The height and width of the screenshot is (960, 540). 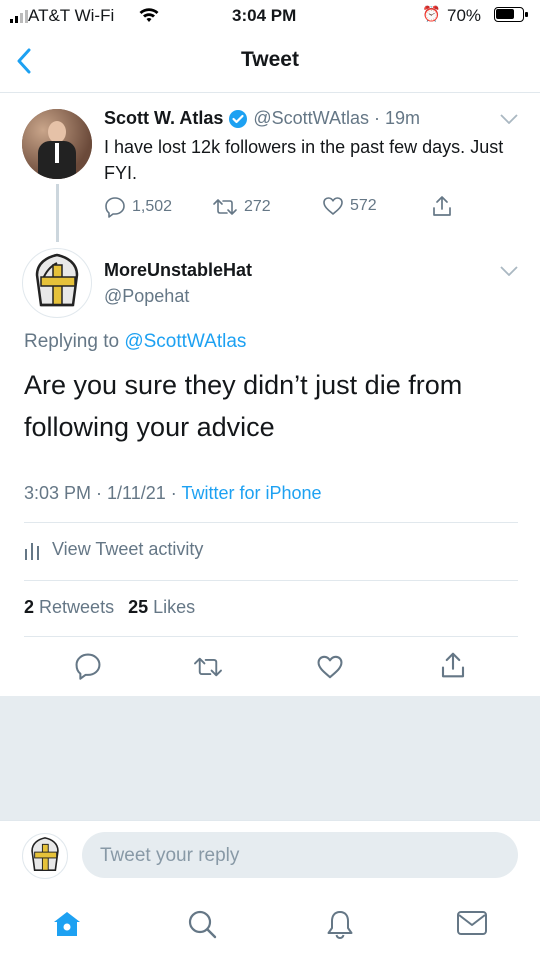 I want to click on reply-button: 1,502, so click(x=138, y=207).